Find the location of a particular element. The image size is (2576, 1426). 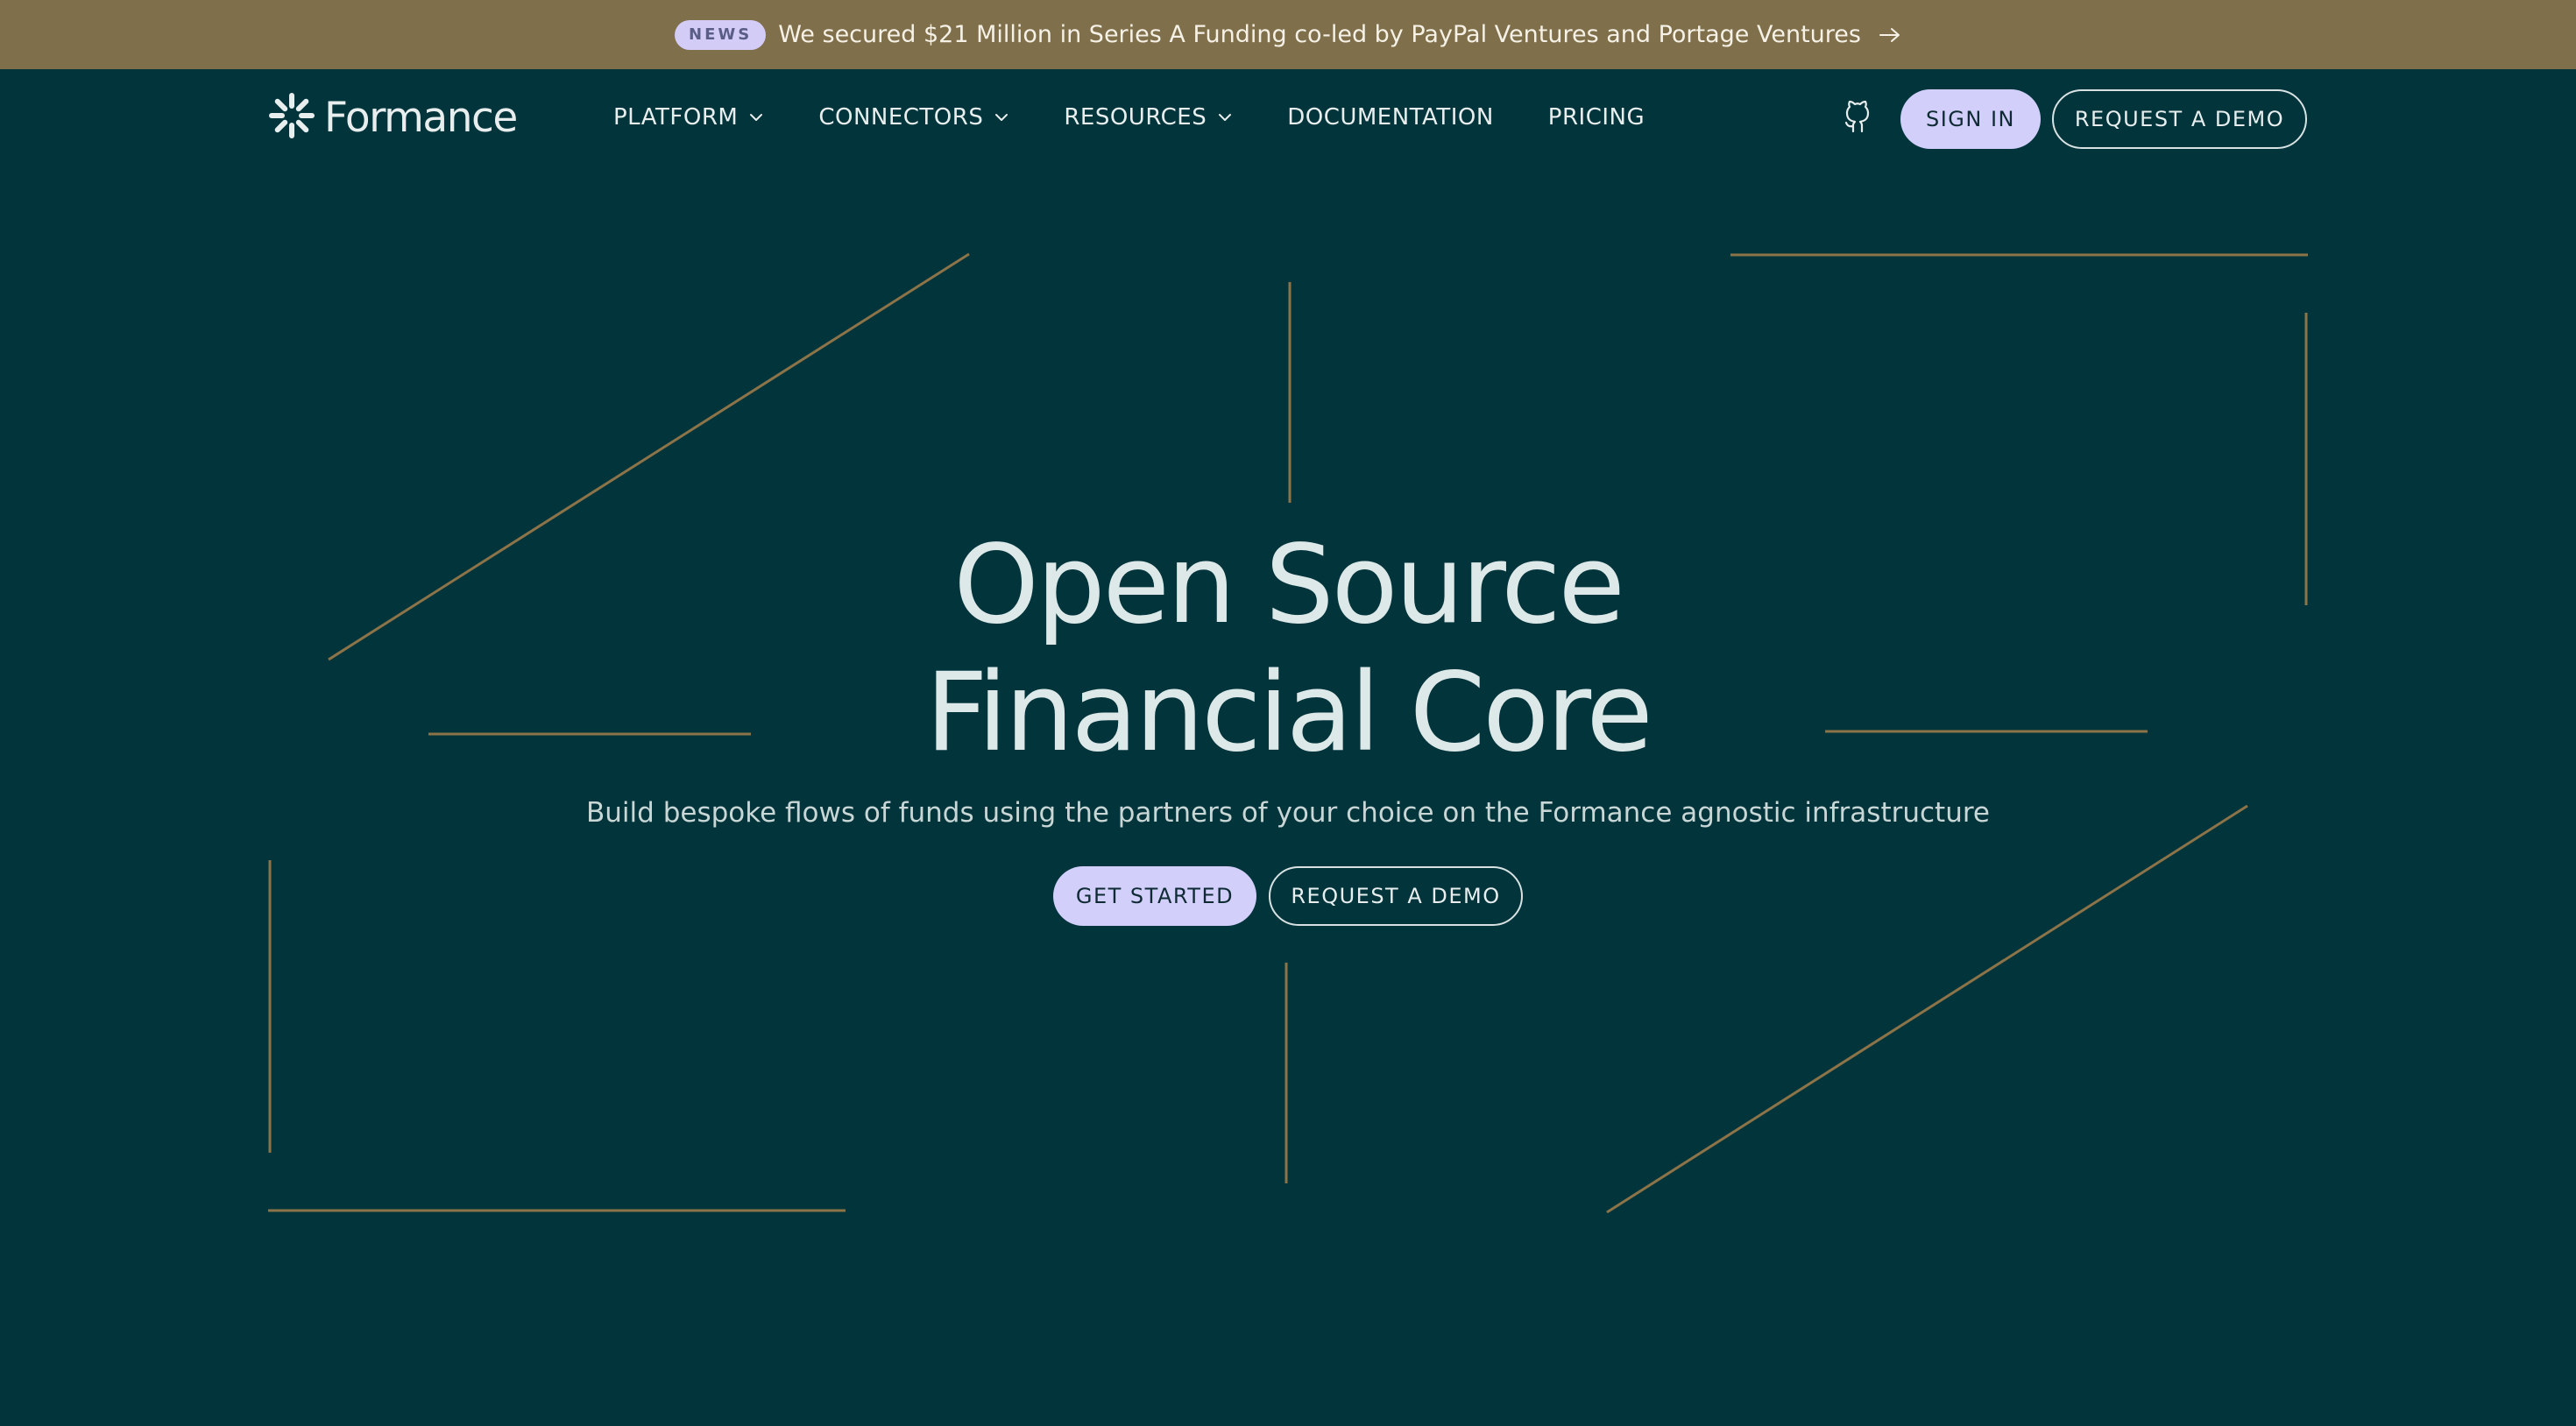

request-demo-hero-button: REQUEST A DEMO is located at coordinates (1396, 896).